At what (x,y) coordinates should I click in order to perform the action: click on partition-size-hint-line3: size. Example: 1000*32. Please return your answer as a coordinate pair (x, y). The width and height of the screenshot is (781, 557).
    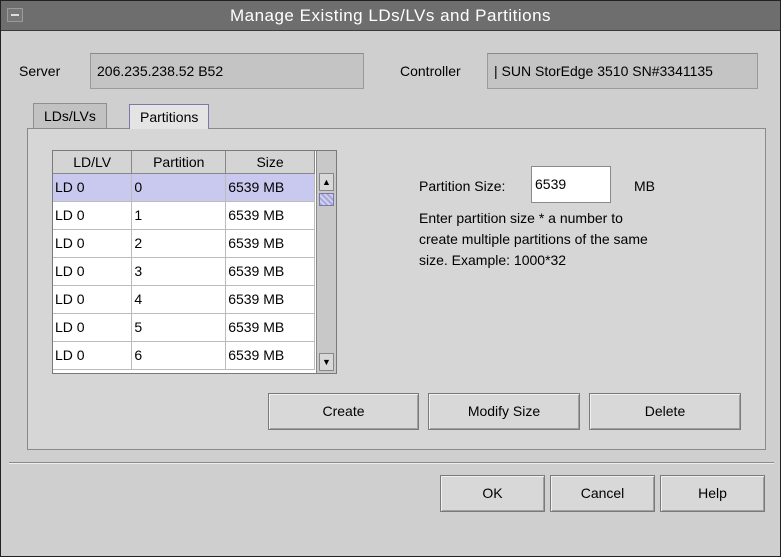
    Looking at the image, I should click on (493, 260).